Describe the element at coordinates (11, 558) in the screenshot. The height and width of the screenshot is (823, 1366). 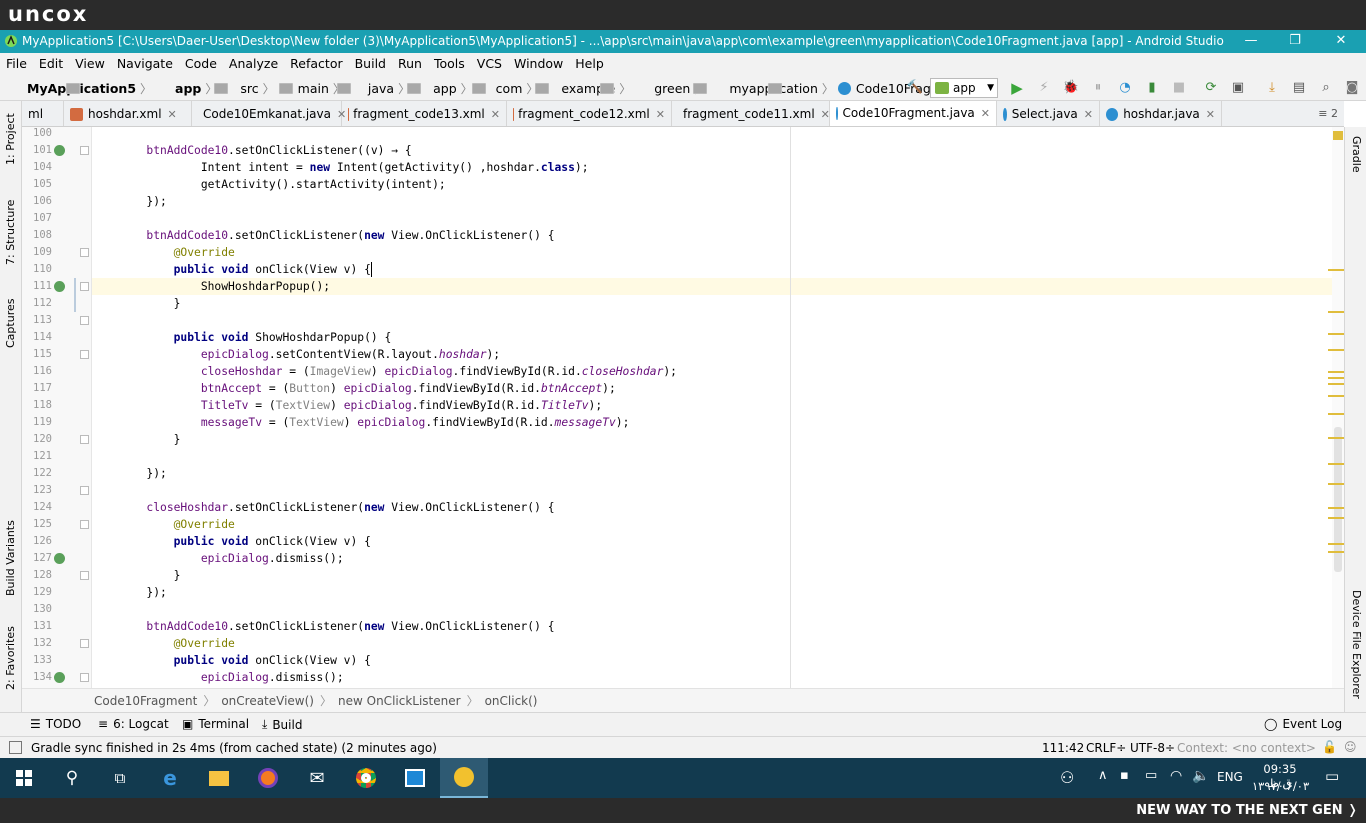
I see `build-variants-tool-tab: Build Variants` at that location.